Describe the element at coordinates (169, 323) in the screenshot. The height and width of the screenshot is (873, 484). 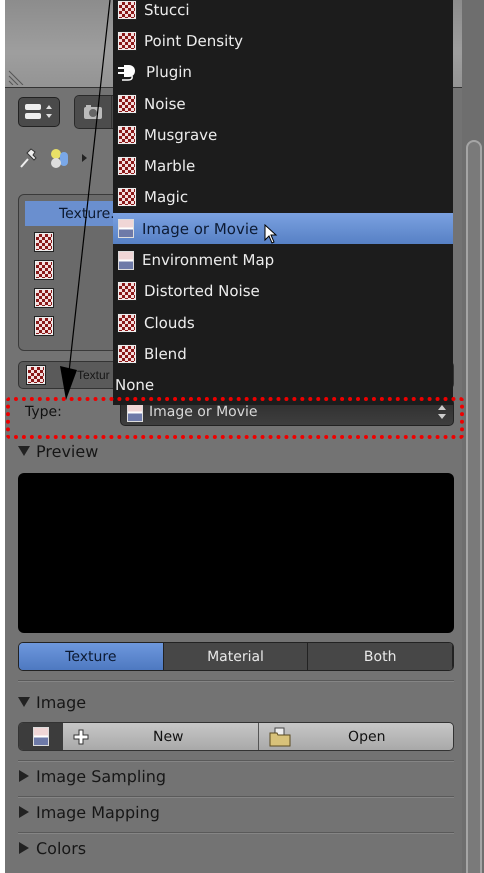
I see `menu-item-label: Clouds` at that location.